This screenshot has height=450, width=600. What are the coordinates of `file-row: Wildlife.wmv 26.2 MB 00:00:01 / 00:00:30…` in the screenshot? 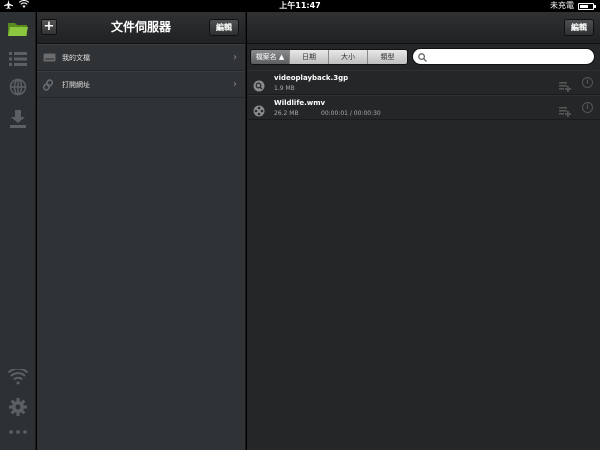 It's located at (423, 107).